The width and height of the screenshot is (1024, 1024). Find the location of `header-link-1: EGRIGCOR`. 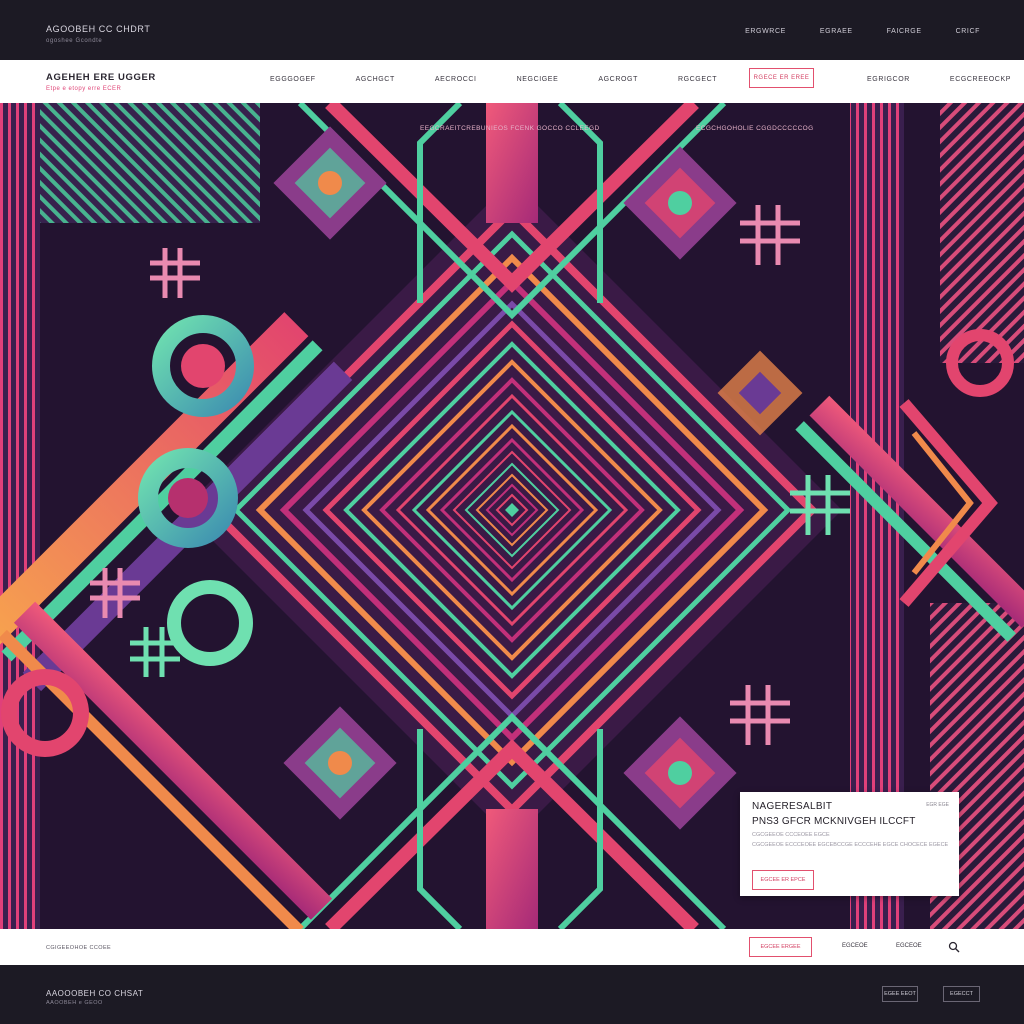

header-link-1: EGRIGCOR is located at coordinates (888, 79).